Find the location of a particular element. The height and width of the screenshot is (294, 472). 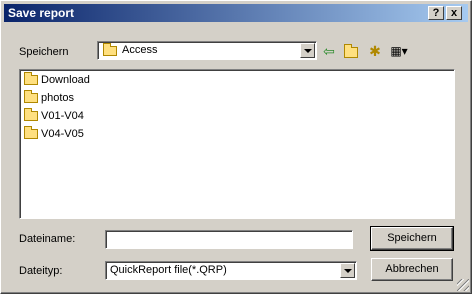

help-button: ? is located at coordinates (436, 13).